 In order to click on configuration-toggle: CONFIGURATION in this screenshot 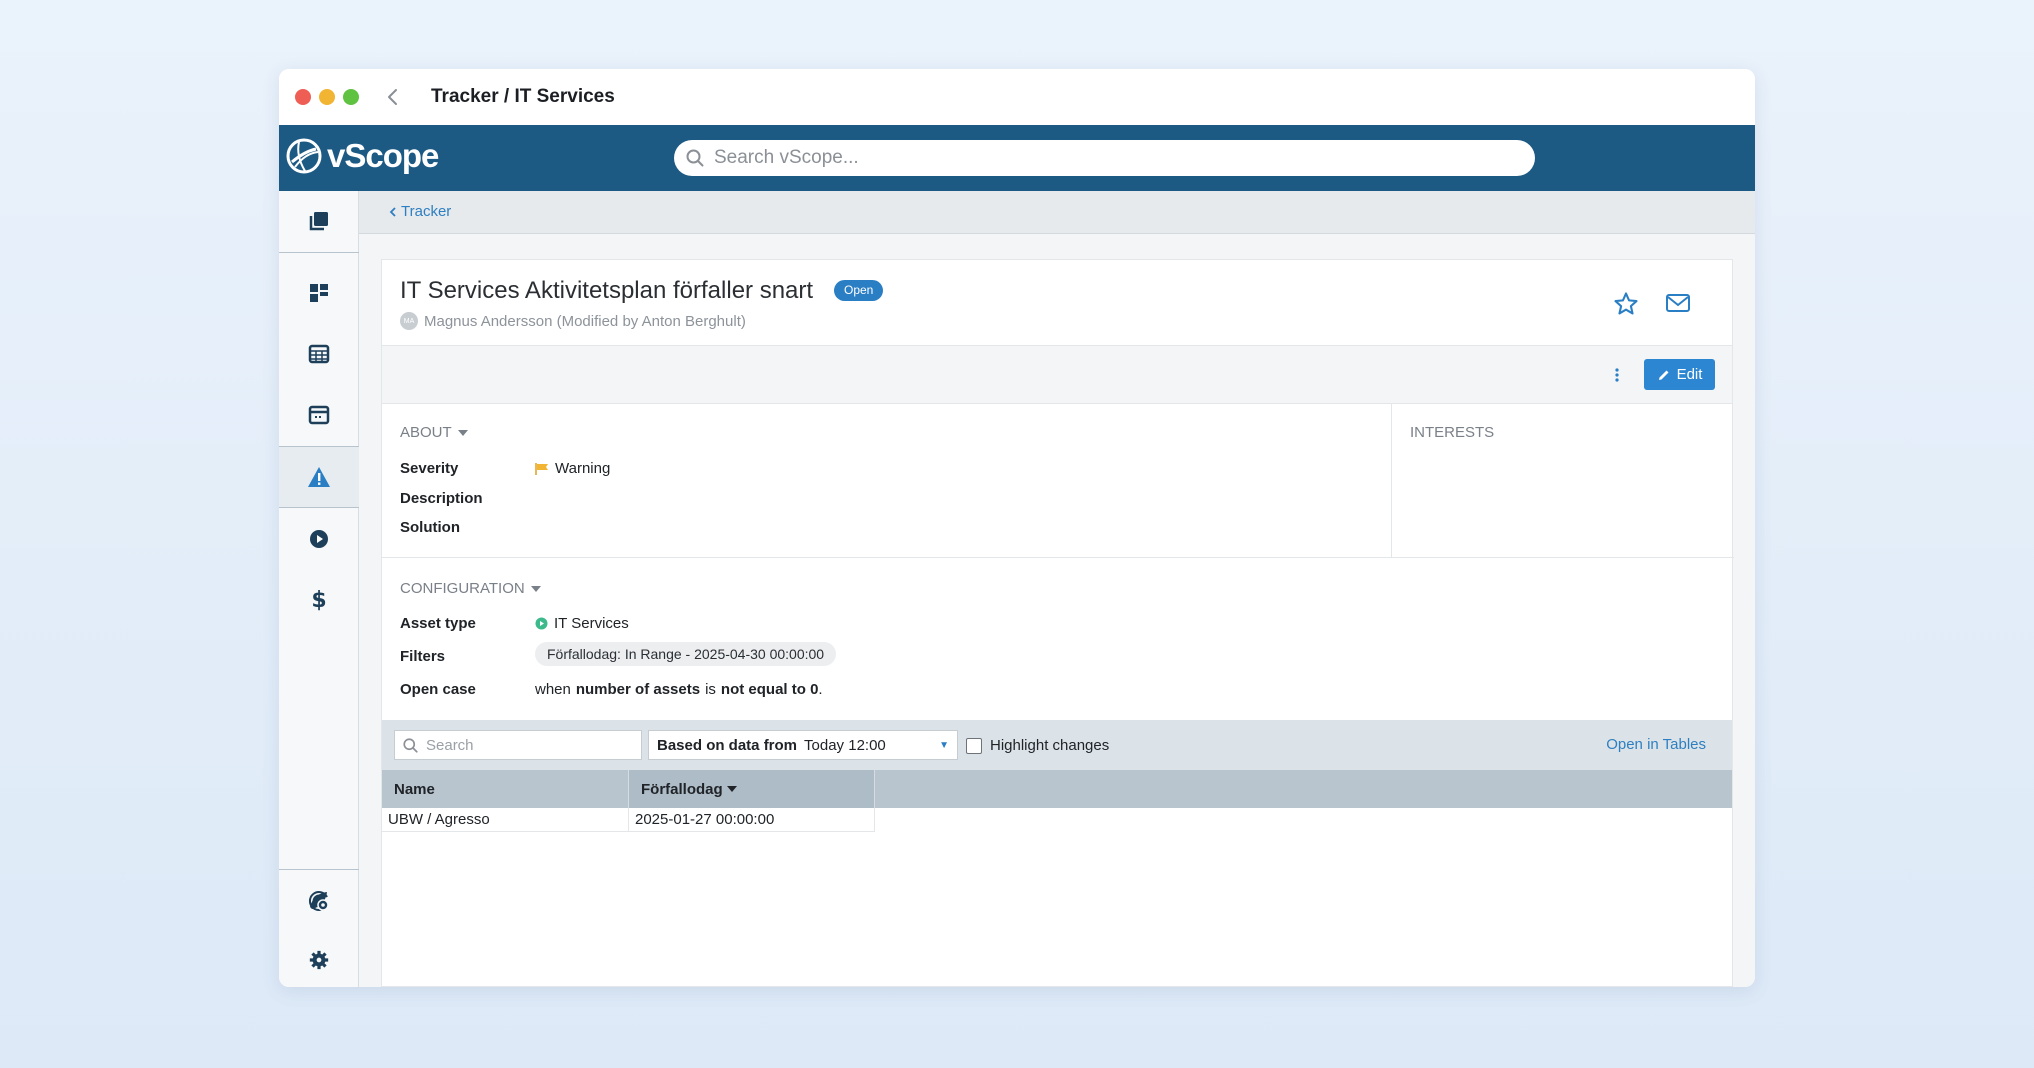, I will do `click(470, 588)`.